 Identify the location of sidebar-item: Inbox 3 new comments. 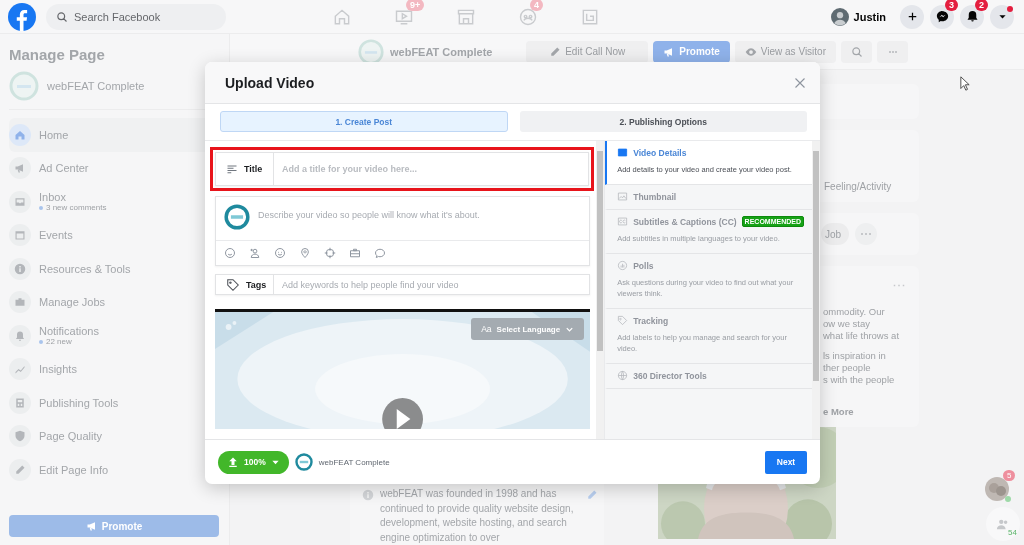
(114, 202).